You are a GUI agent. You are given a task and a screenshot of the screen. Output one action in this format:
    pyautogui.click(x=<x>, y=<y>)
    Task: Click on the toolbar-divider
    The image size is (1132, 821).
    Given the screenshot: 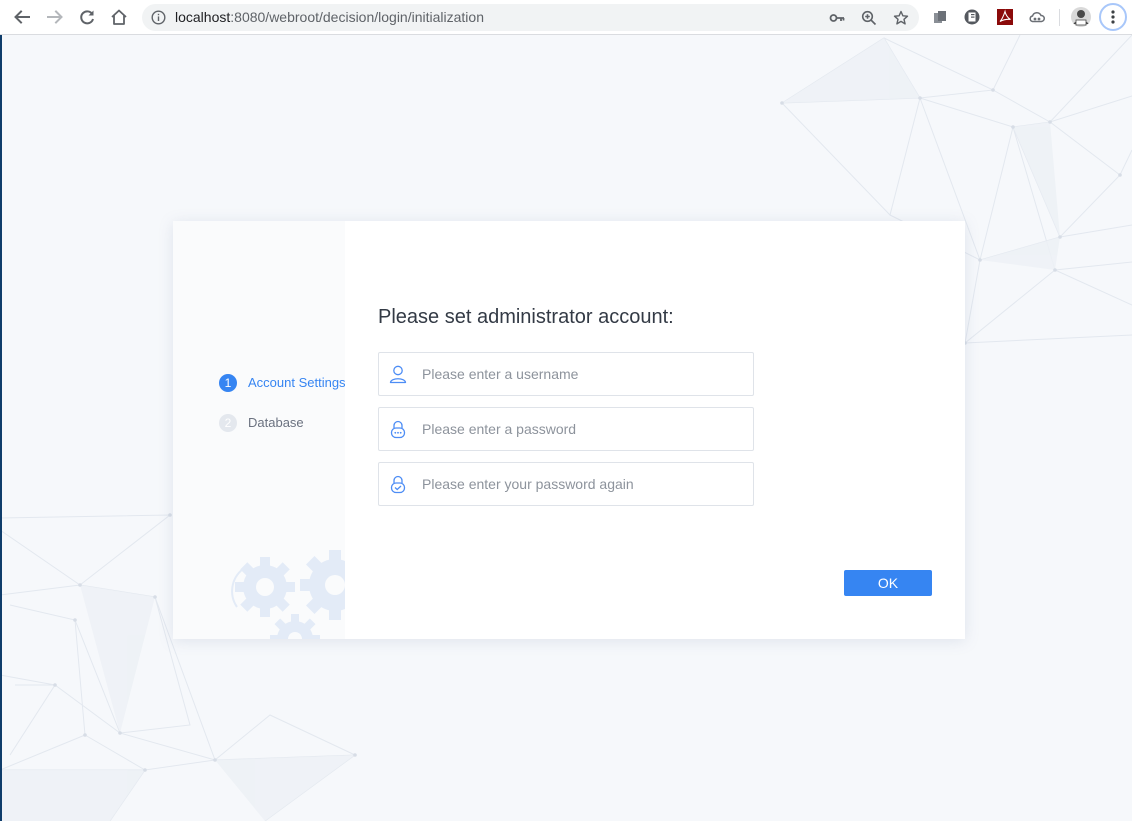 What is the action you would take?
    pyautogui.click(x=1059, y=17)
    